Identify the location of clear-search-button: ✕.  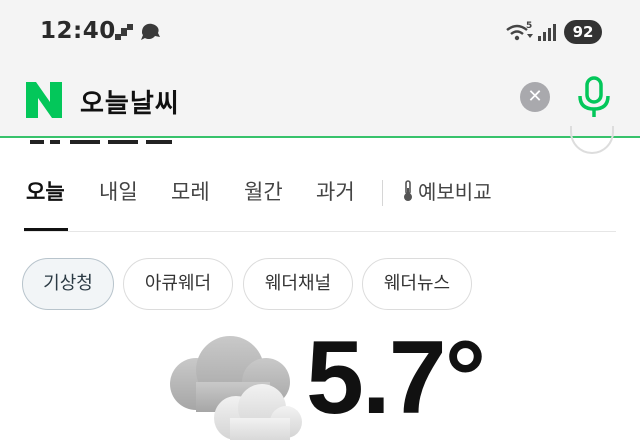
(535, 97).